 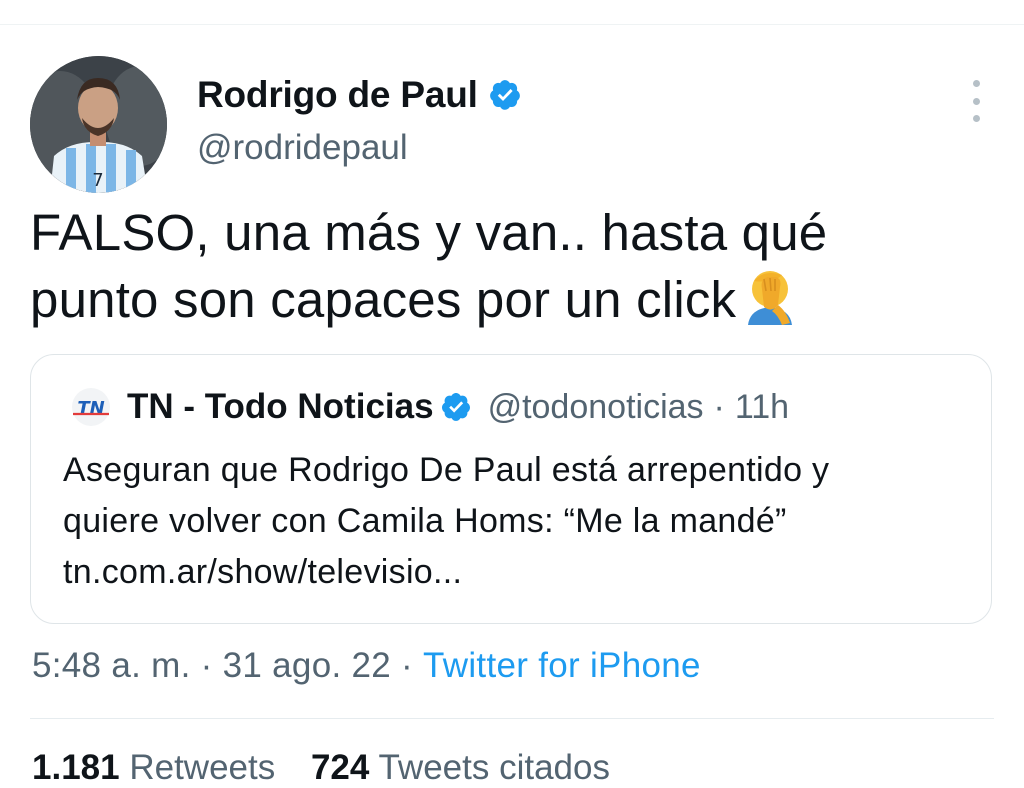 What do you see at coordinates (340, 767) in the screenshot?
I see `quotes-count: 724` at bounding box center [340, 767].